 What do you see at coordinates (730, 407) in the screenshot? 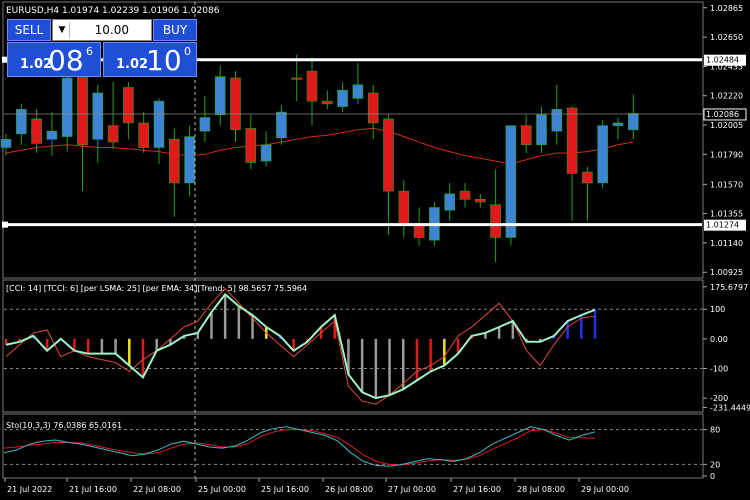
I see `cci-tick-label: -231.4449` at bounding box center [730, 407].